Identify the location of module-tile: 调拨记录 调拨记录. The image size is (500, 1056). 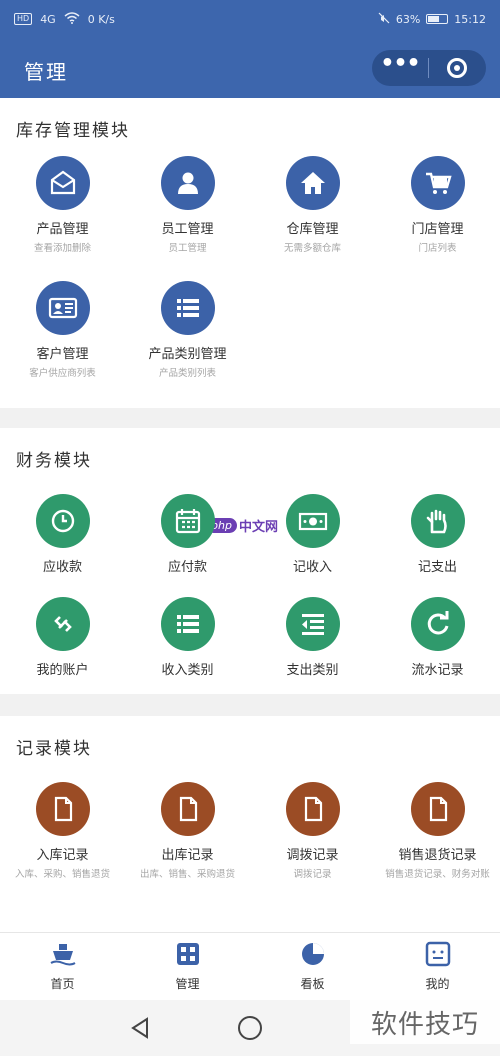
(312, 832).